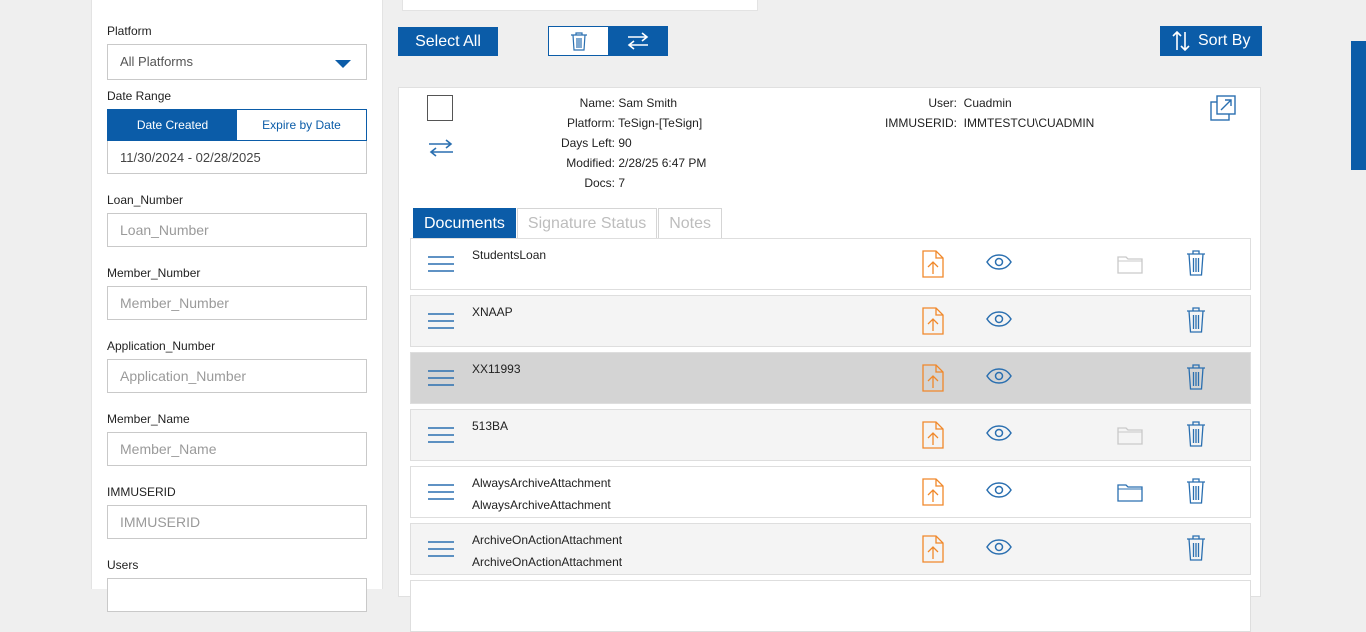 The height and width of the screenshot is (632, 1366). I want to click on package-docs-row: Docs: 7, so click(585, 183).